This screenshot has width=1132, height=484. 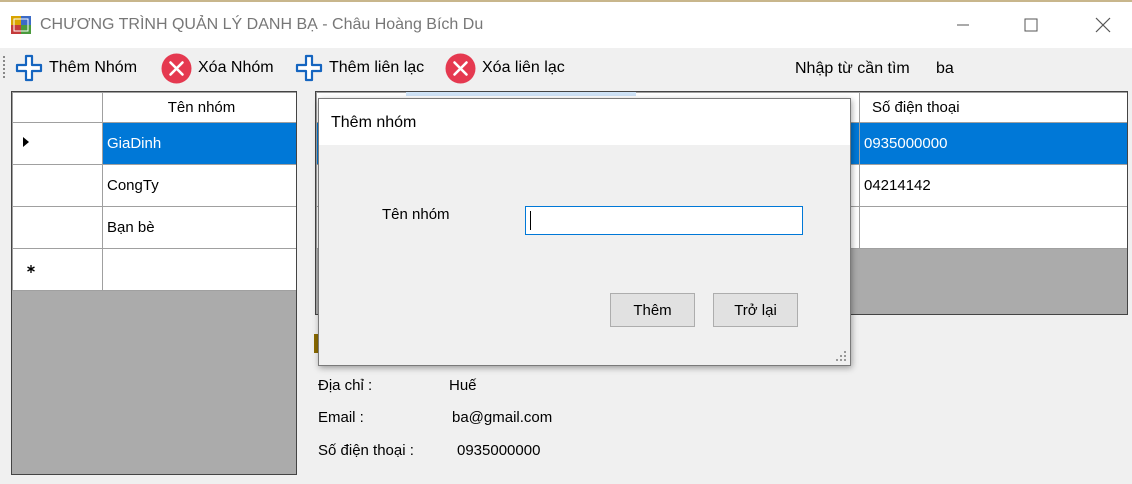 I want to click on close-button, so click(x=1103, y=25).